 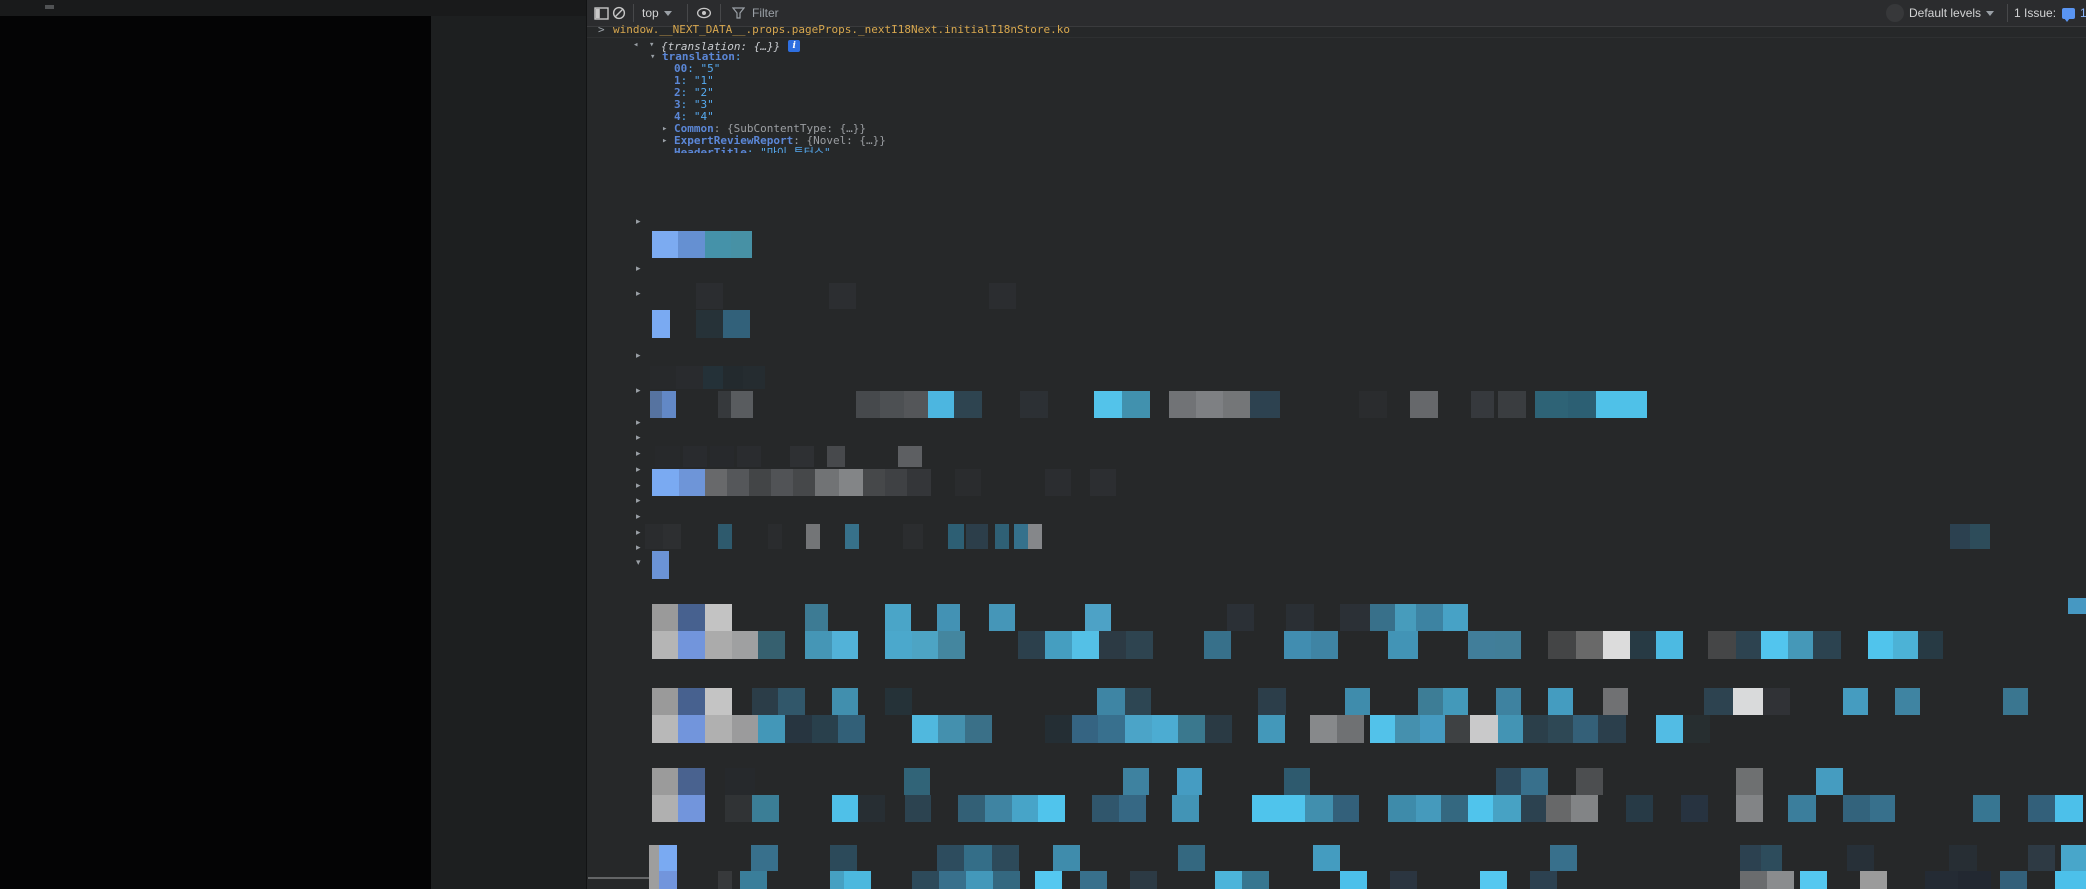 I want to click on page-top-dash, so click(x=49, y=7).